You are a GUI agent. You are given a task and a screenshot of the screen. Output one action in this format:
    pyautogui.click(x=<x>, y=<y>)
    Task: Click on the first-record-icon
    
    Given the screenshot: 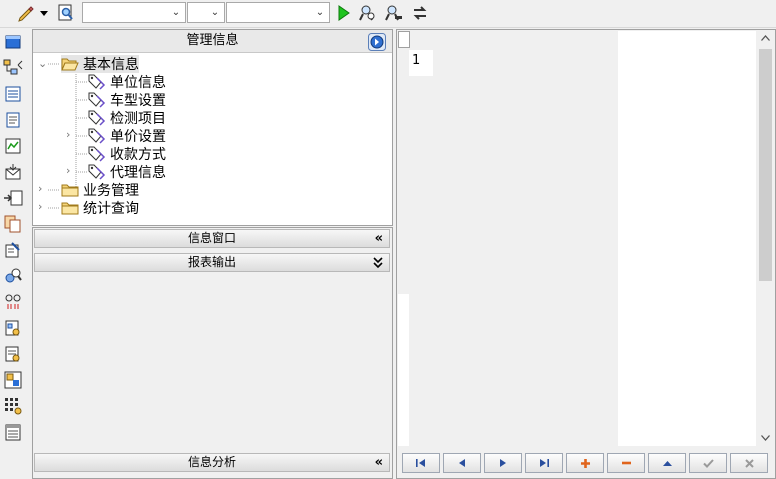 What is the action you would take?
    pyautogui.click(x=421, y=463)
    